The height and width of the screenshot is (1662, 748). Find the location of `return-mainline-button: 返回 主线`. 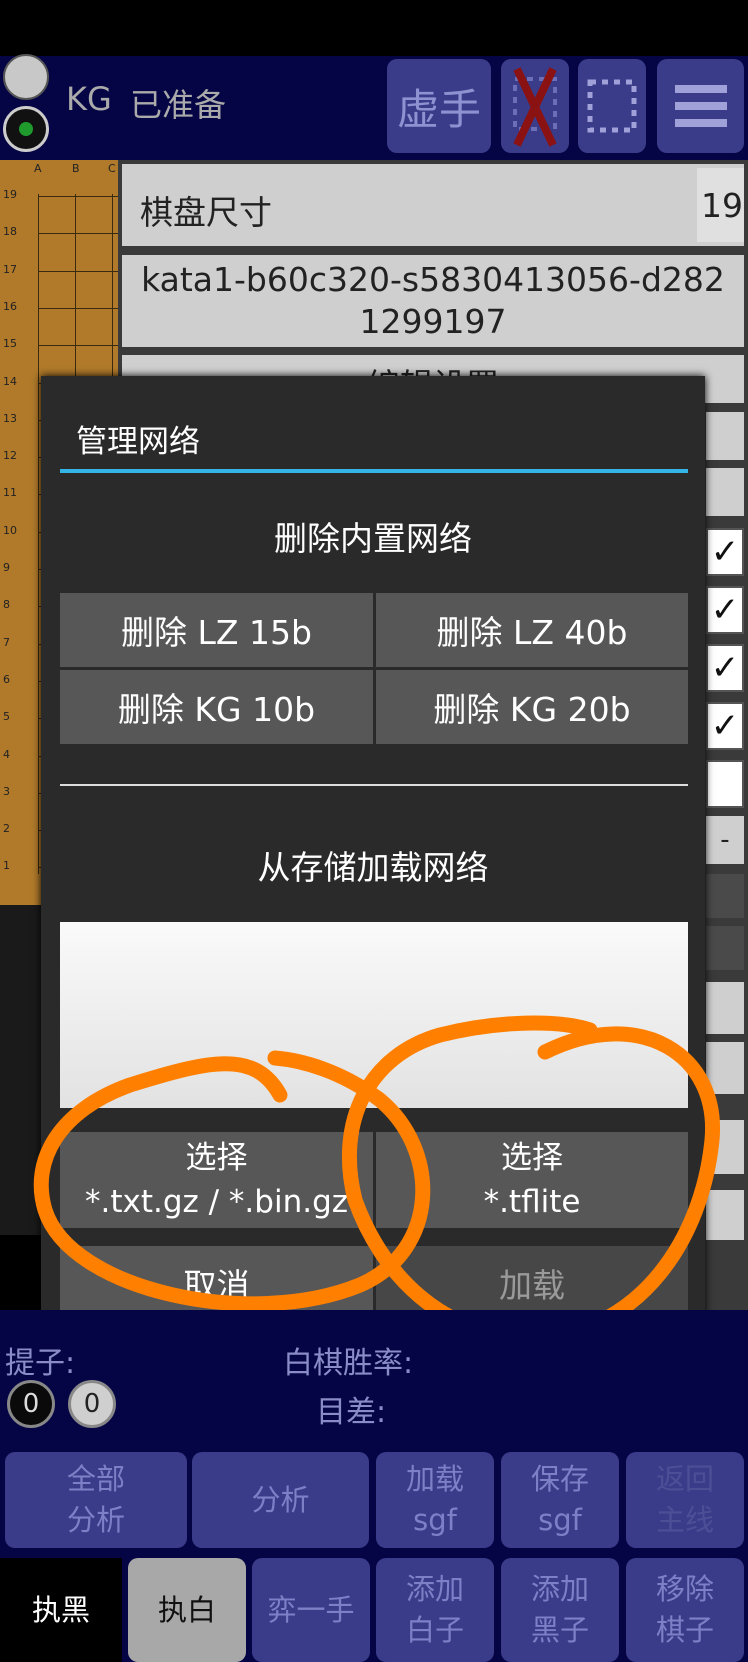

return-mainline-button: 返回 主线 is located at coordinates (685, 1500).